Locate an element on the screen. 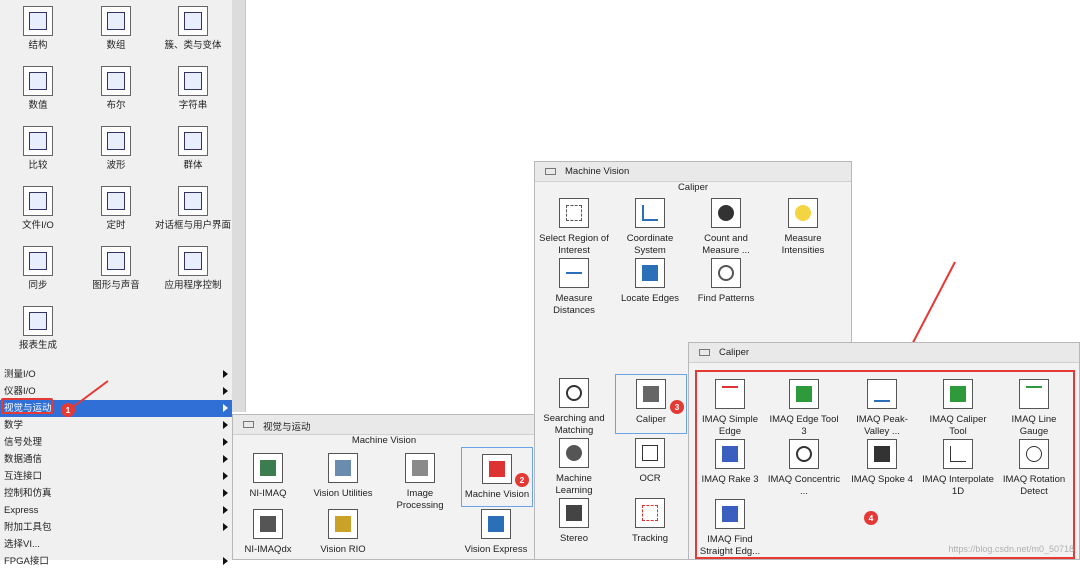  tile-imaq-rotation-detect: IMAQ Rotation Detect is located at coordinates (1034, 468).